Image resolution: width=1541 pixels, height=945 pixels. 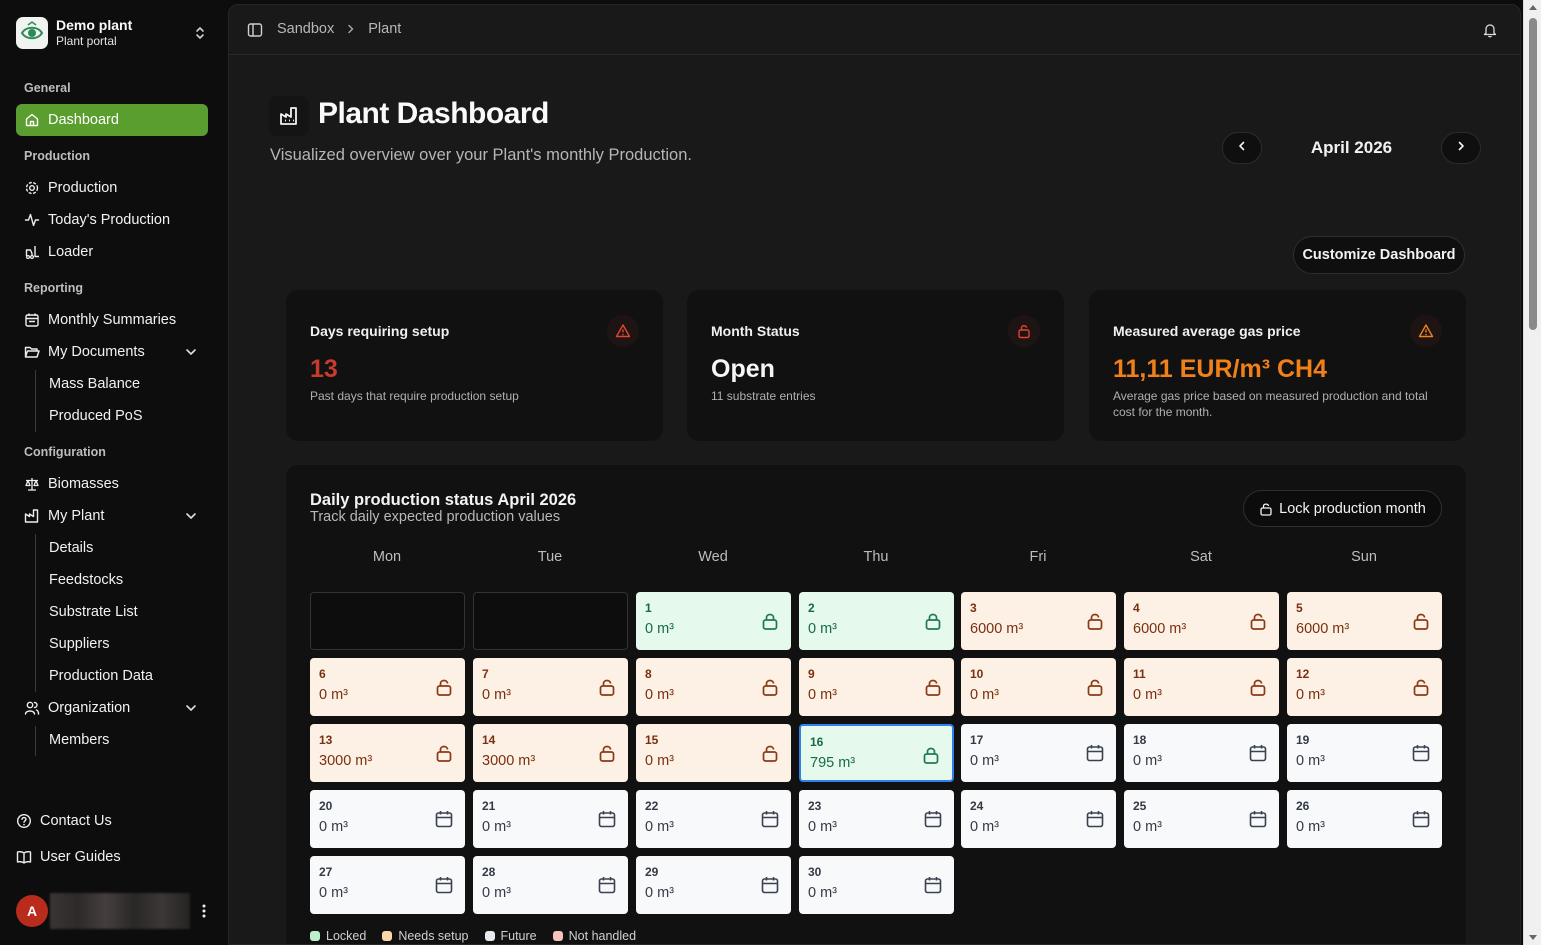 I want to click on calendar-day: 12 0 m³, so click(x=1364, y=687).